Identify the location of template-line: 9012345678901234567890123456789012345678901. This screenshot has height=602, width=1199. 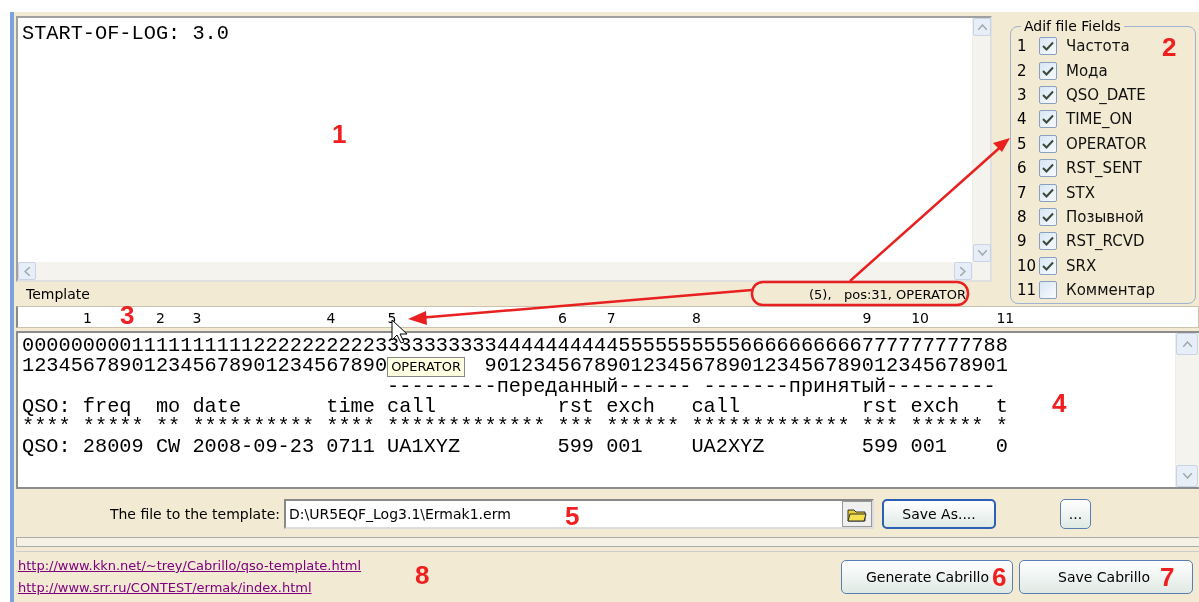
(746, 366).